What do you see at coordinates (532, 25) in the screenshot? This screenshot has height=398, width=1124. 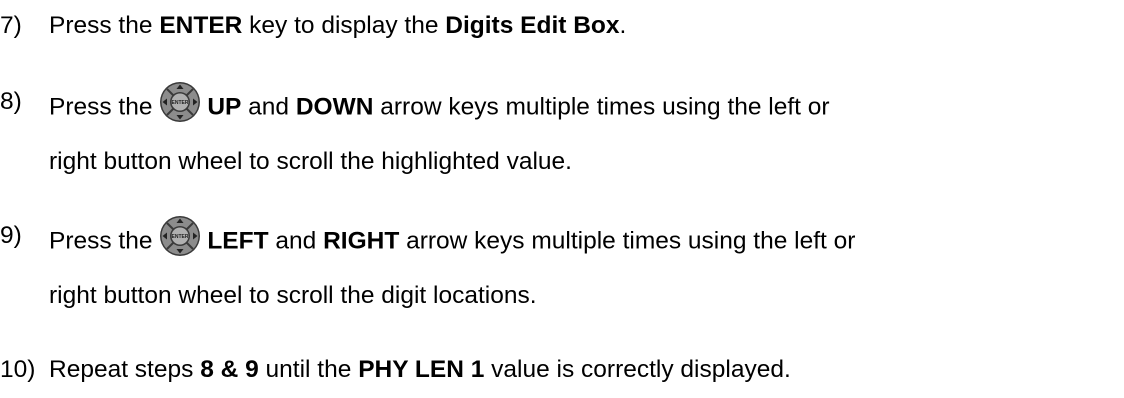 I see `digits-edit-box-label: Digits Edit Box` at bounding box center [532, 25].